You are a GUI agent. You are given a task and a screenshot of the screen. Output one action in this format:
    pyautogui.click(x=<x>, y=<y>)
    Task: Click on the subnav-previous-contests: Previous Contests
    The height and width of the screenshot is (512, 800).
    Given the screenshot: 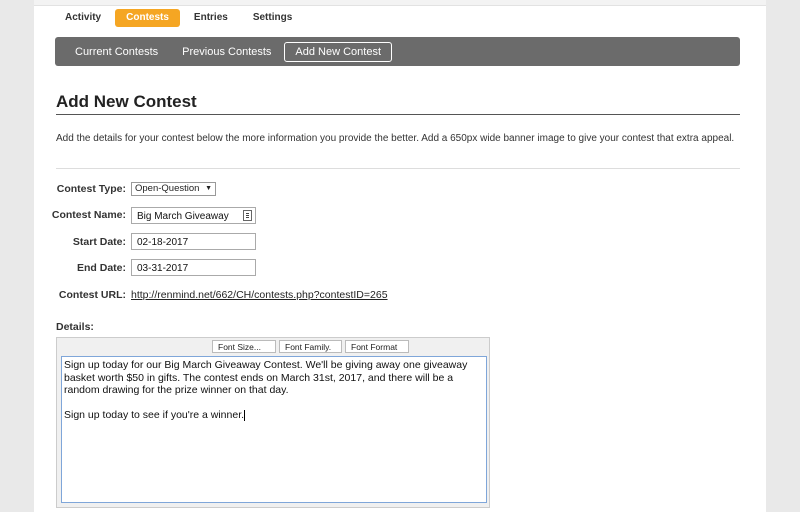 What is the action you would take?
    pyautogui.click(x=226, y=52)
    